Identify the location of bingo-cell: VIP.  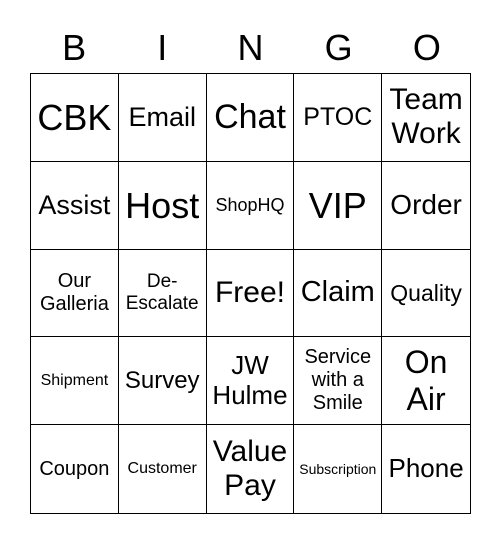
(338, 205).